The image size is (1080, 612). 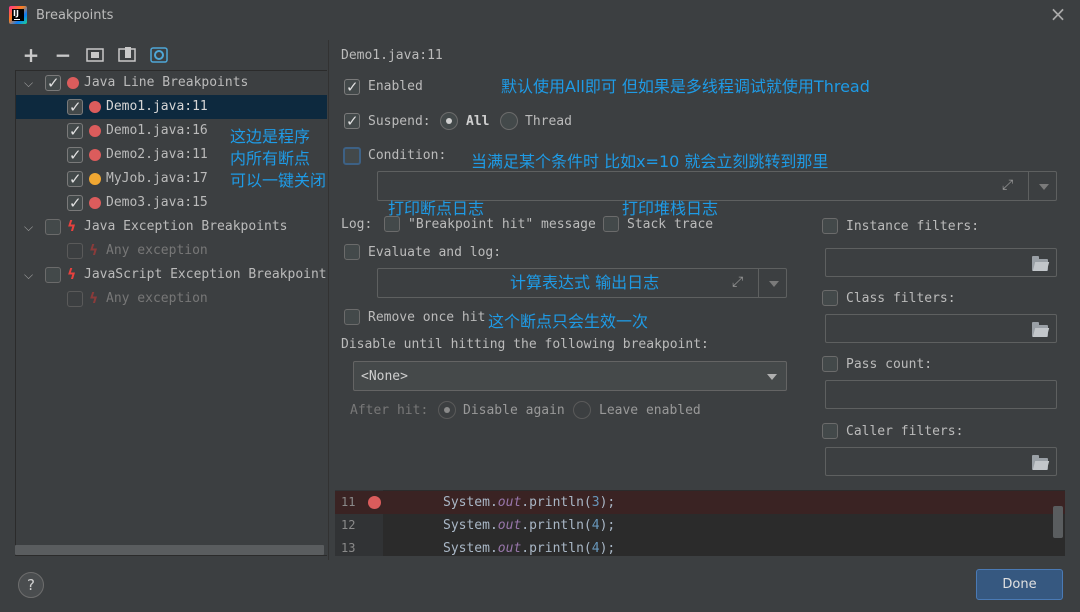 What do you see at coordinates (171, 275) in the screenshot?
I see `tree-group-javascript-exception: ⌵ ϟ JavaScript Exception Breakpoints` at bounding box center [171, 275].